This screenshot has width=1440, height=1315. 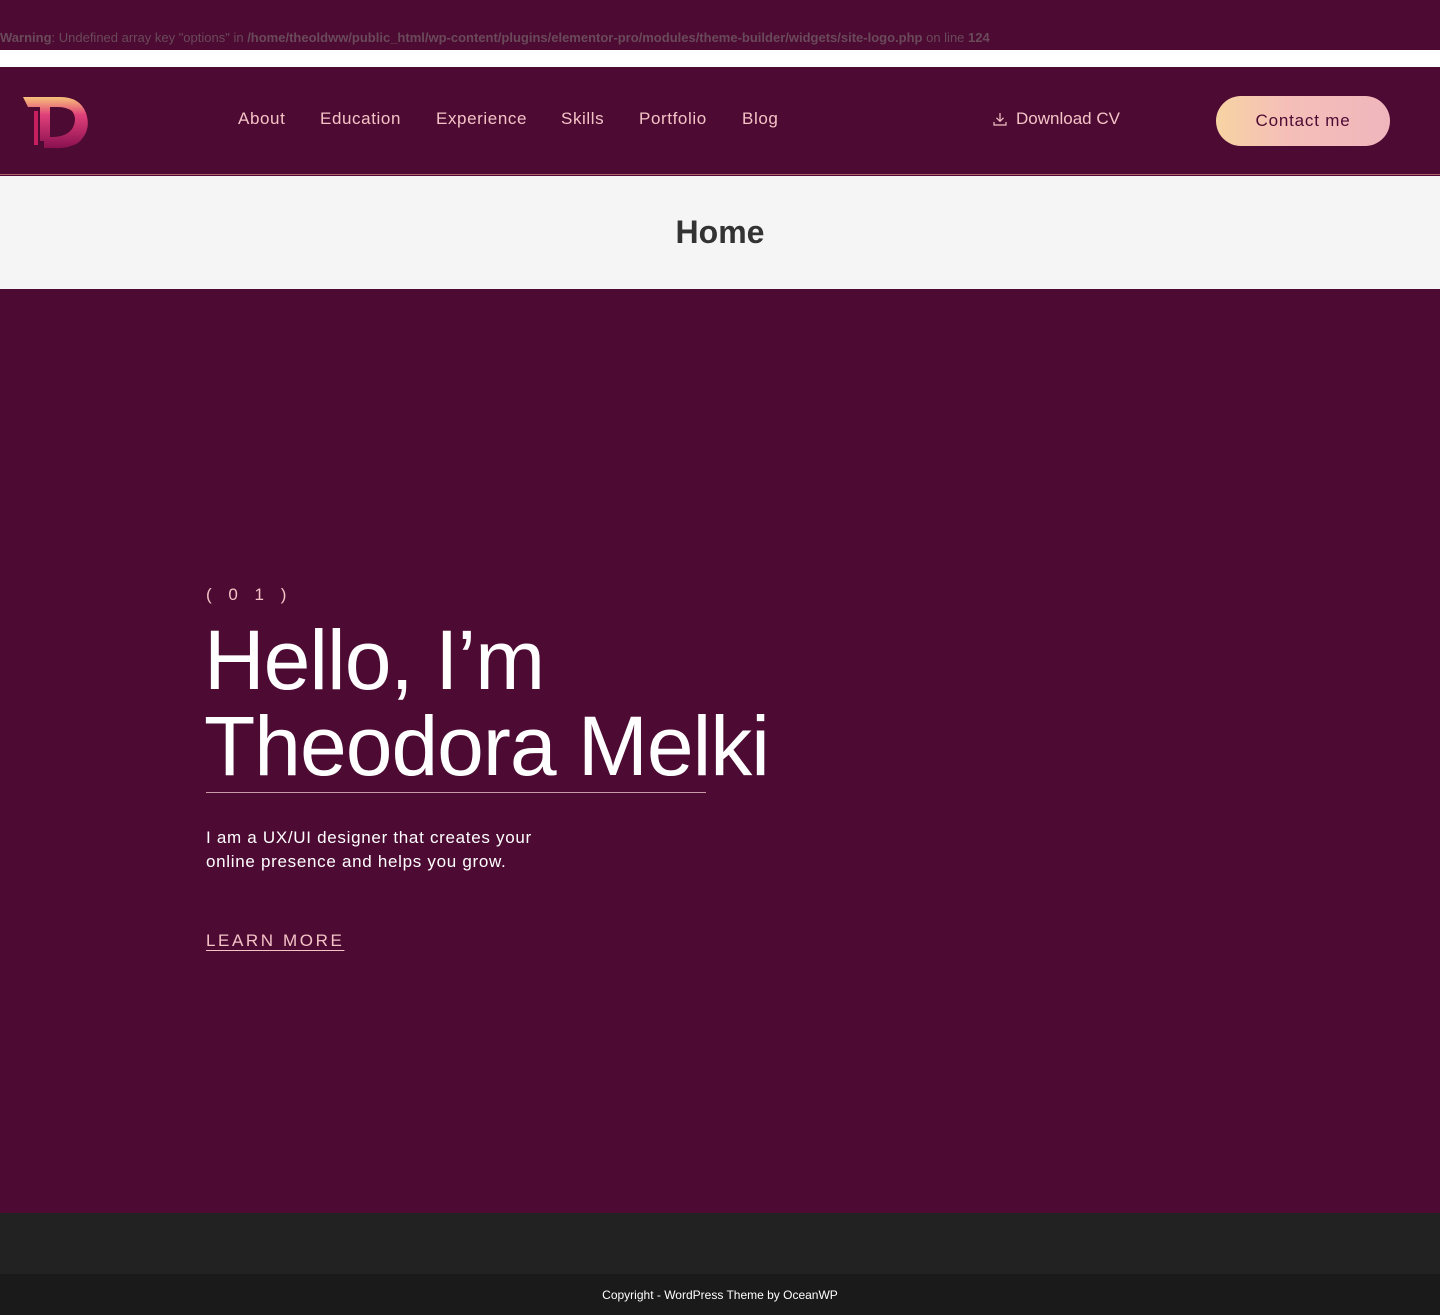 I want to click on learn-more-link: LEARN MORE, so click(x=275, y=941).